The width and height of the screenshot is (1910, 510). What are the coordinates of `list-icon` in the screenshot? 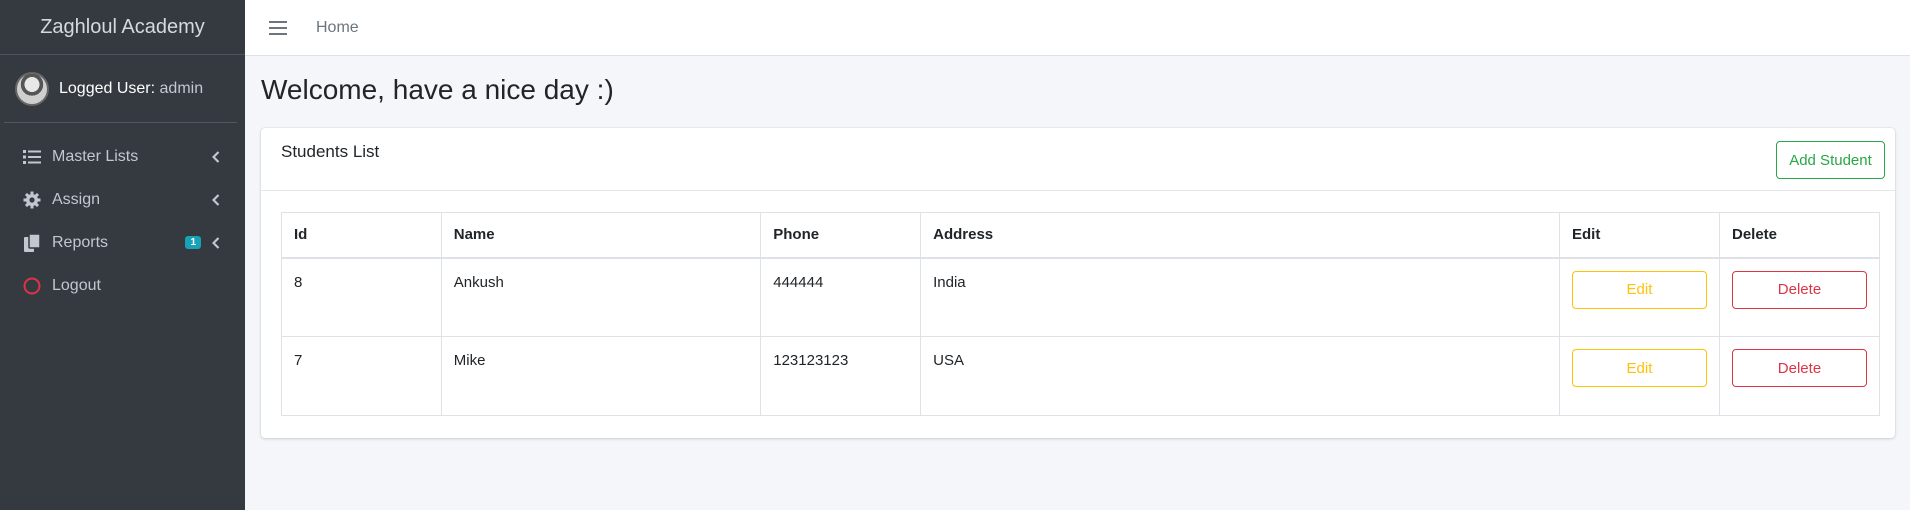 It's located at (32, 157).